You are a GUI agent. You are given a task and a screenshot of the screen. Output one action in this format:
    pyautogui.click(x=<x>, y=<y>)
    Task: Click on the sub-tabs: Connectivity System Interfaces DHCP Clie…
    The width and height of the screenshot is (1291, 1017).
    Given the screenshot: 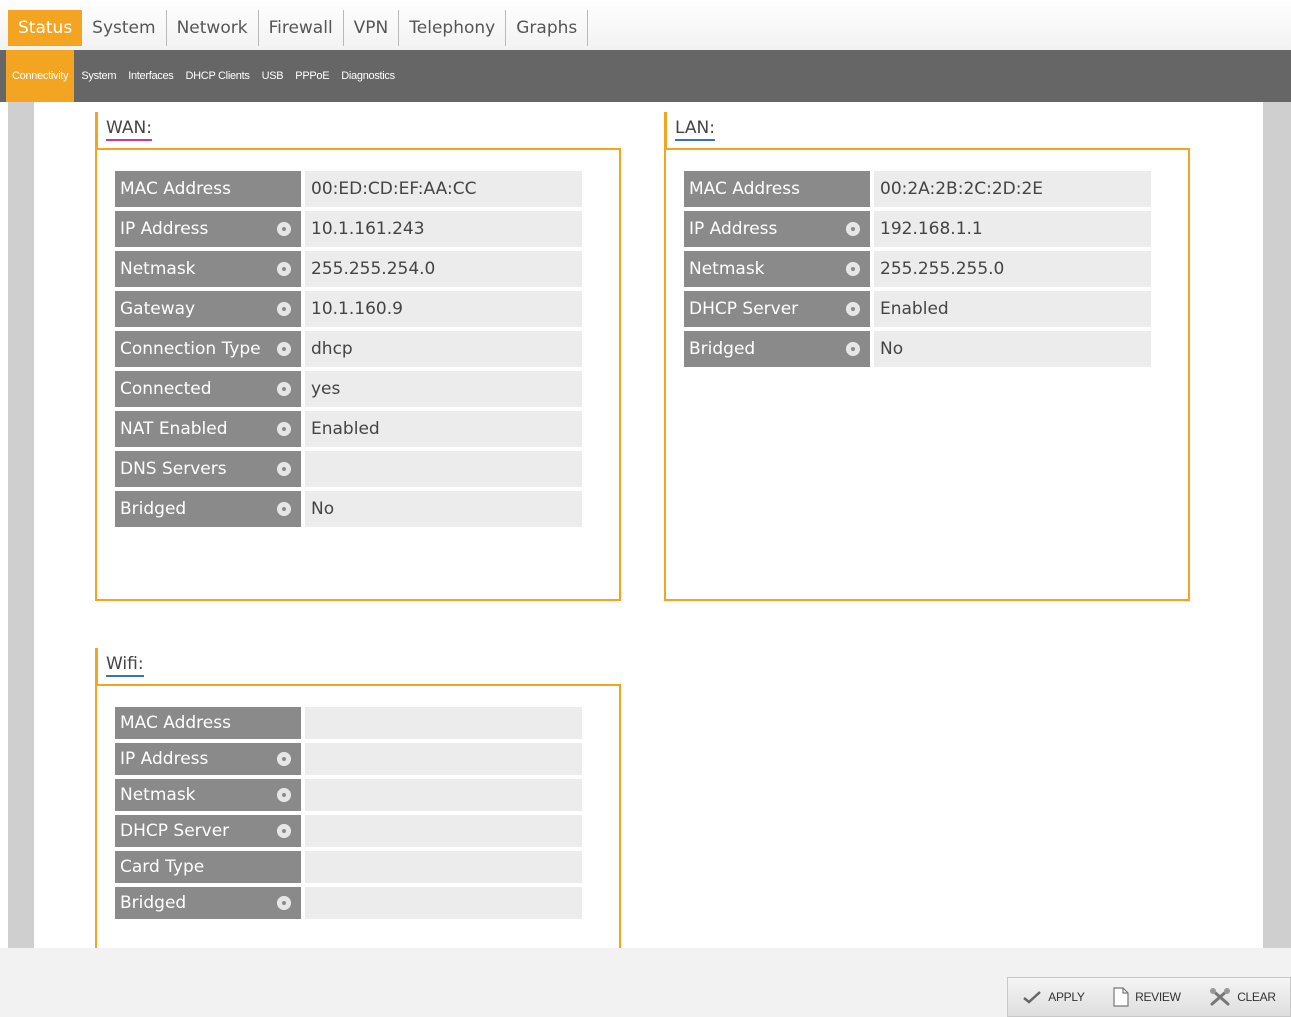 What is the action you would take?
    pyautogui.click(x=200, y=76)
    